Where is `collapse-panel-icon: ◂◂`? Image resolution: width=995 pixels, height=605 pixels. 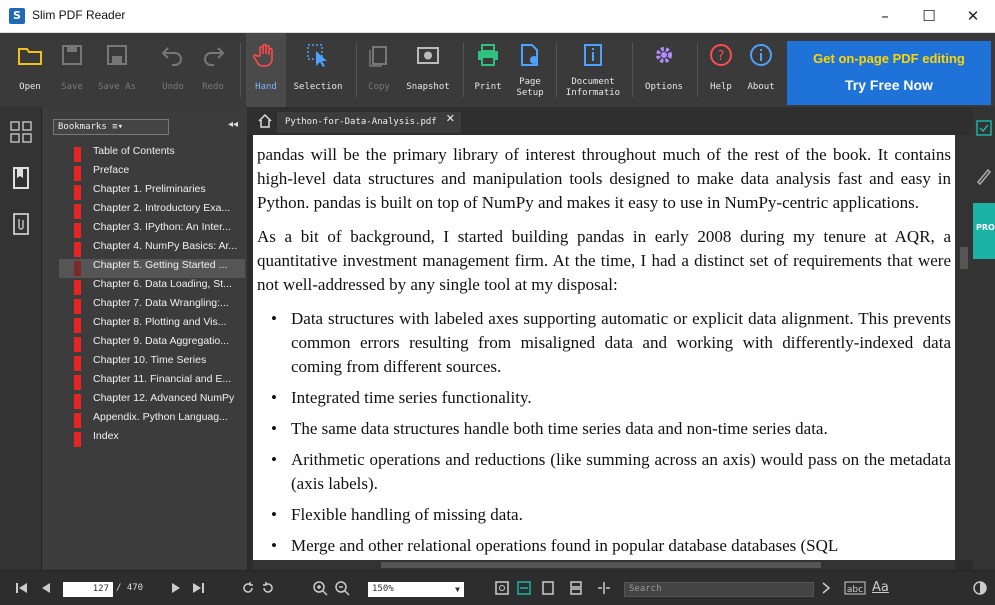
collapse-panel-icon: ◂◂ is located at coordinates (233, 124).